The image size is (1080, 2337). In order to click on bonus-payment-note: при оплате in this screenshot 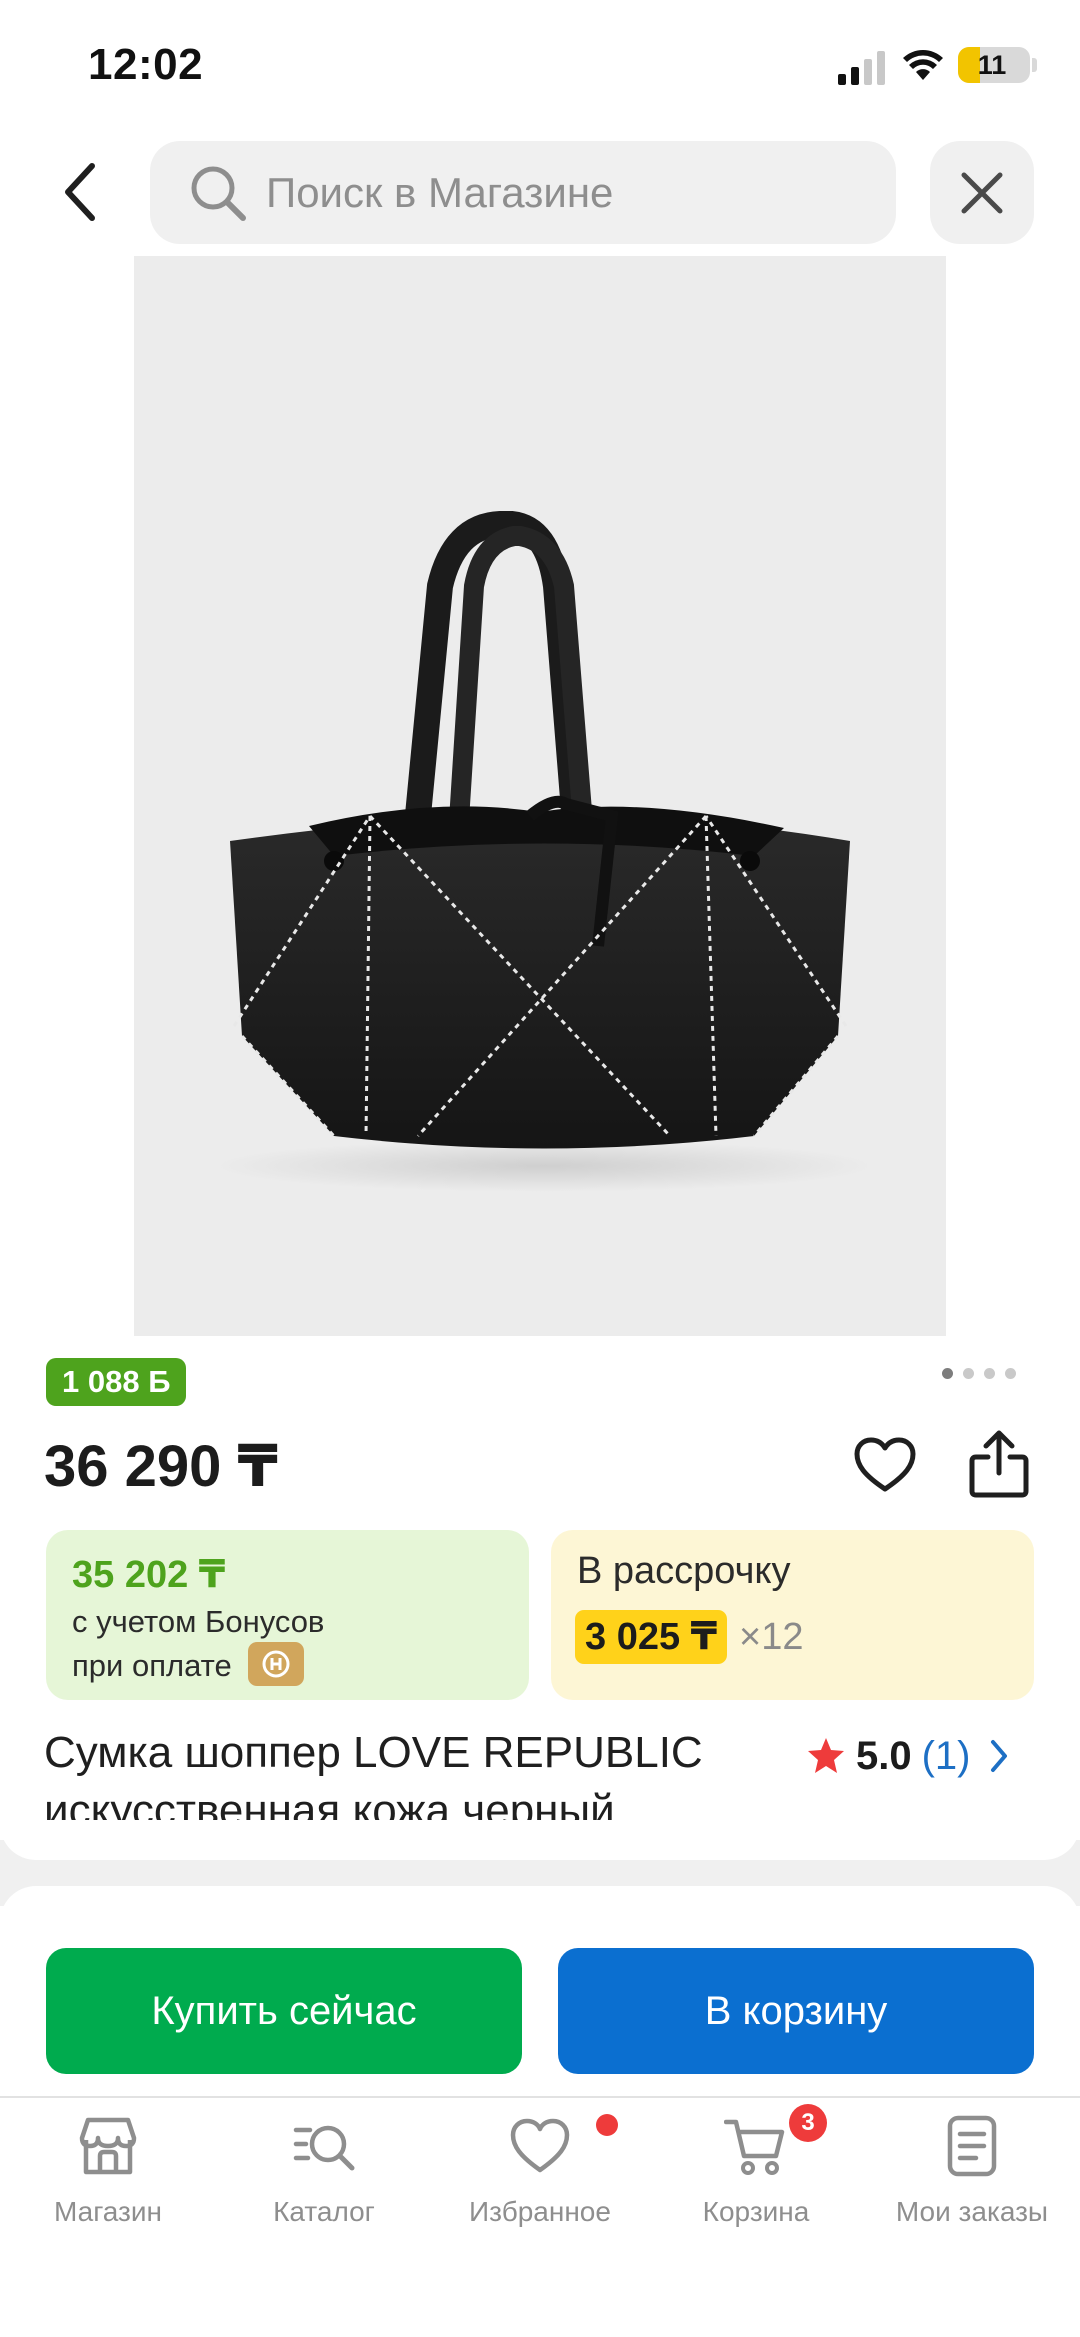, I will do `click(152, 1665)`.